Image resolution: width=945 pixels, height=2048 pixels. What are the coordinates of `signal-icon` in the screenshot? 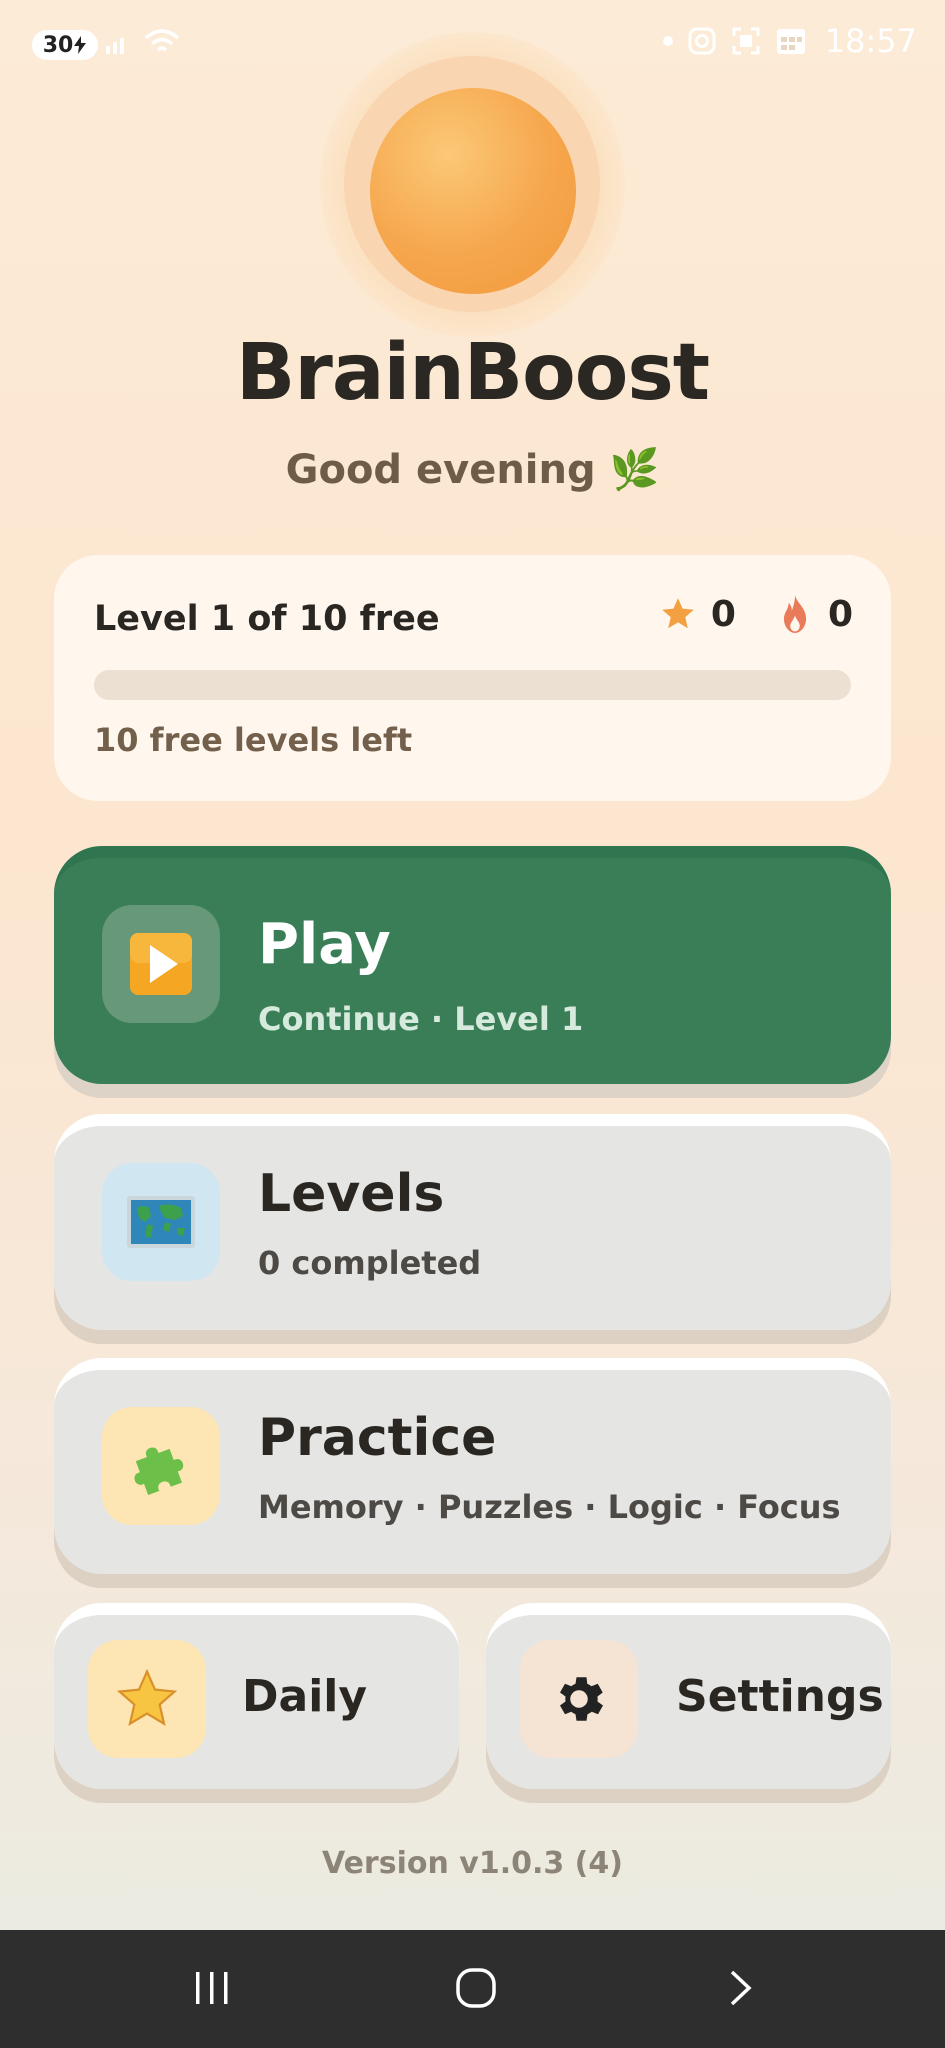 It's located at (115, 46).